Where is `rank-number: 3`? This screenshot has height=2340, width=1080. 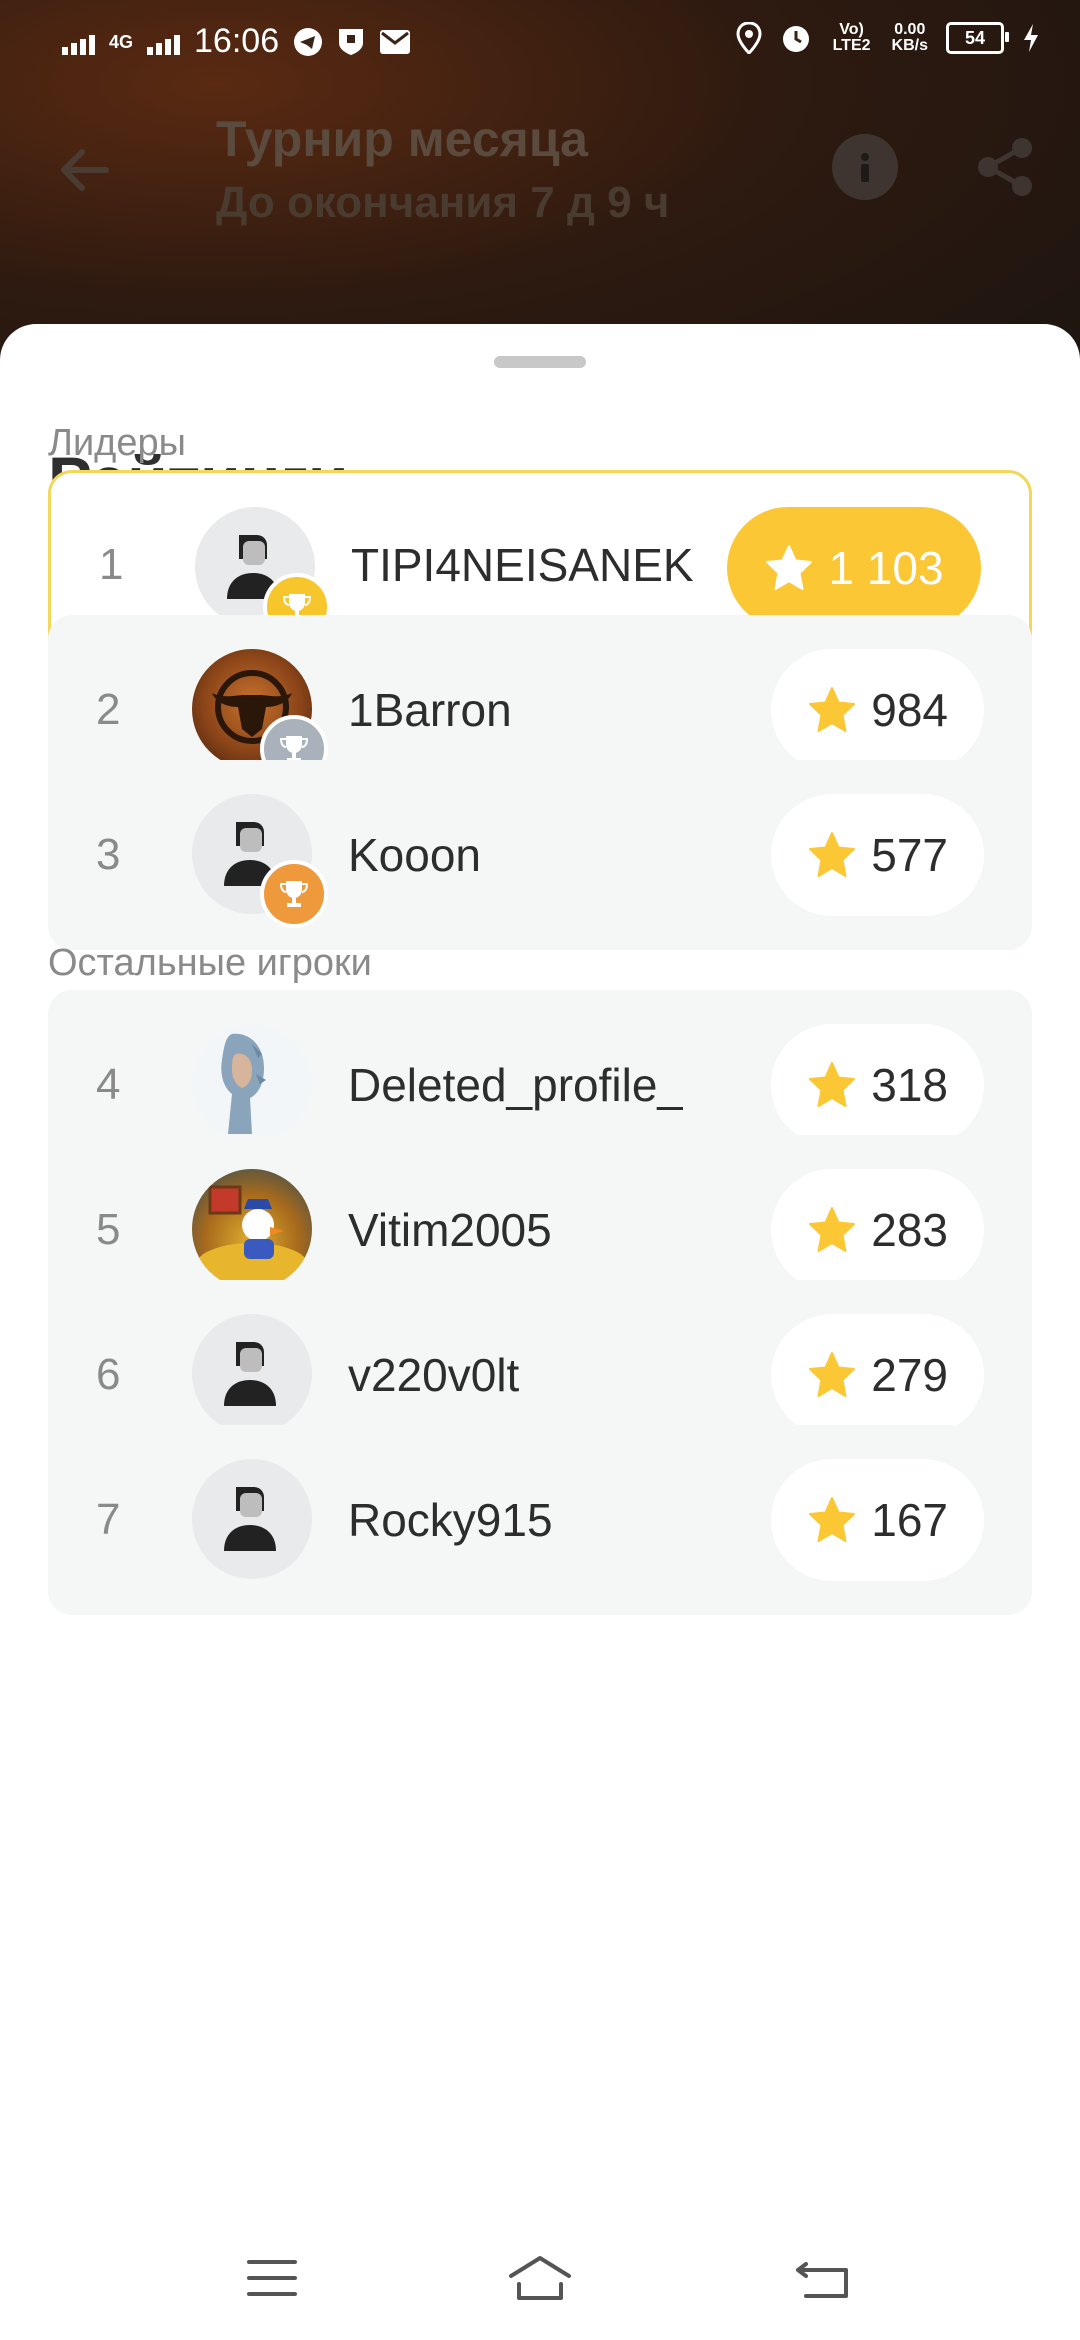 rank-number: 3 is located at coordinates (108, 854).